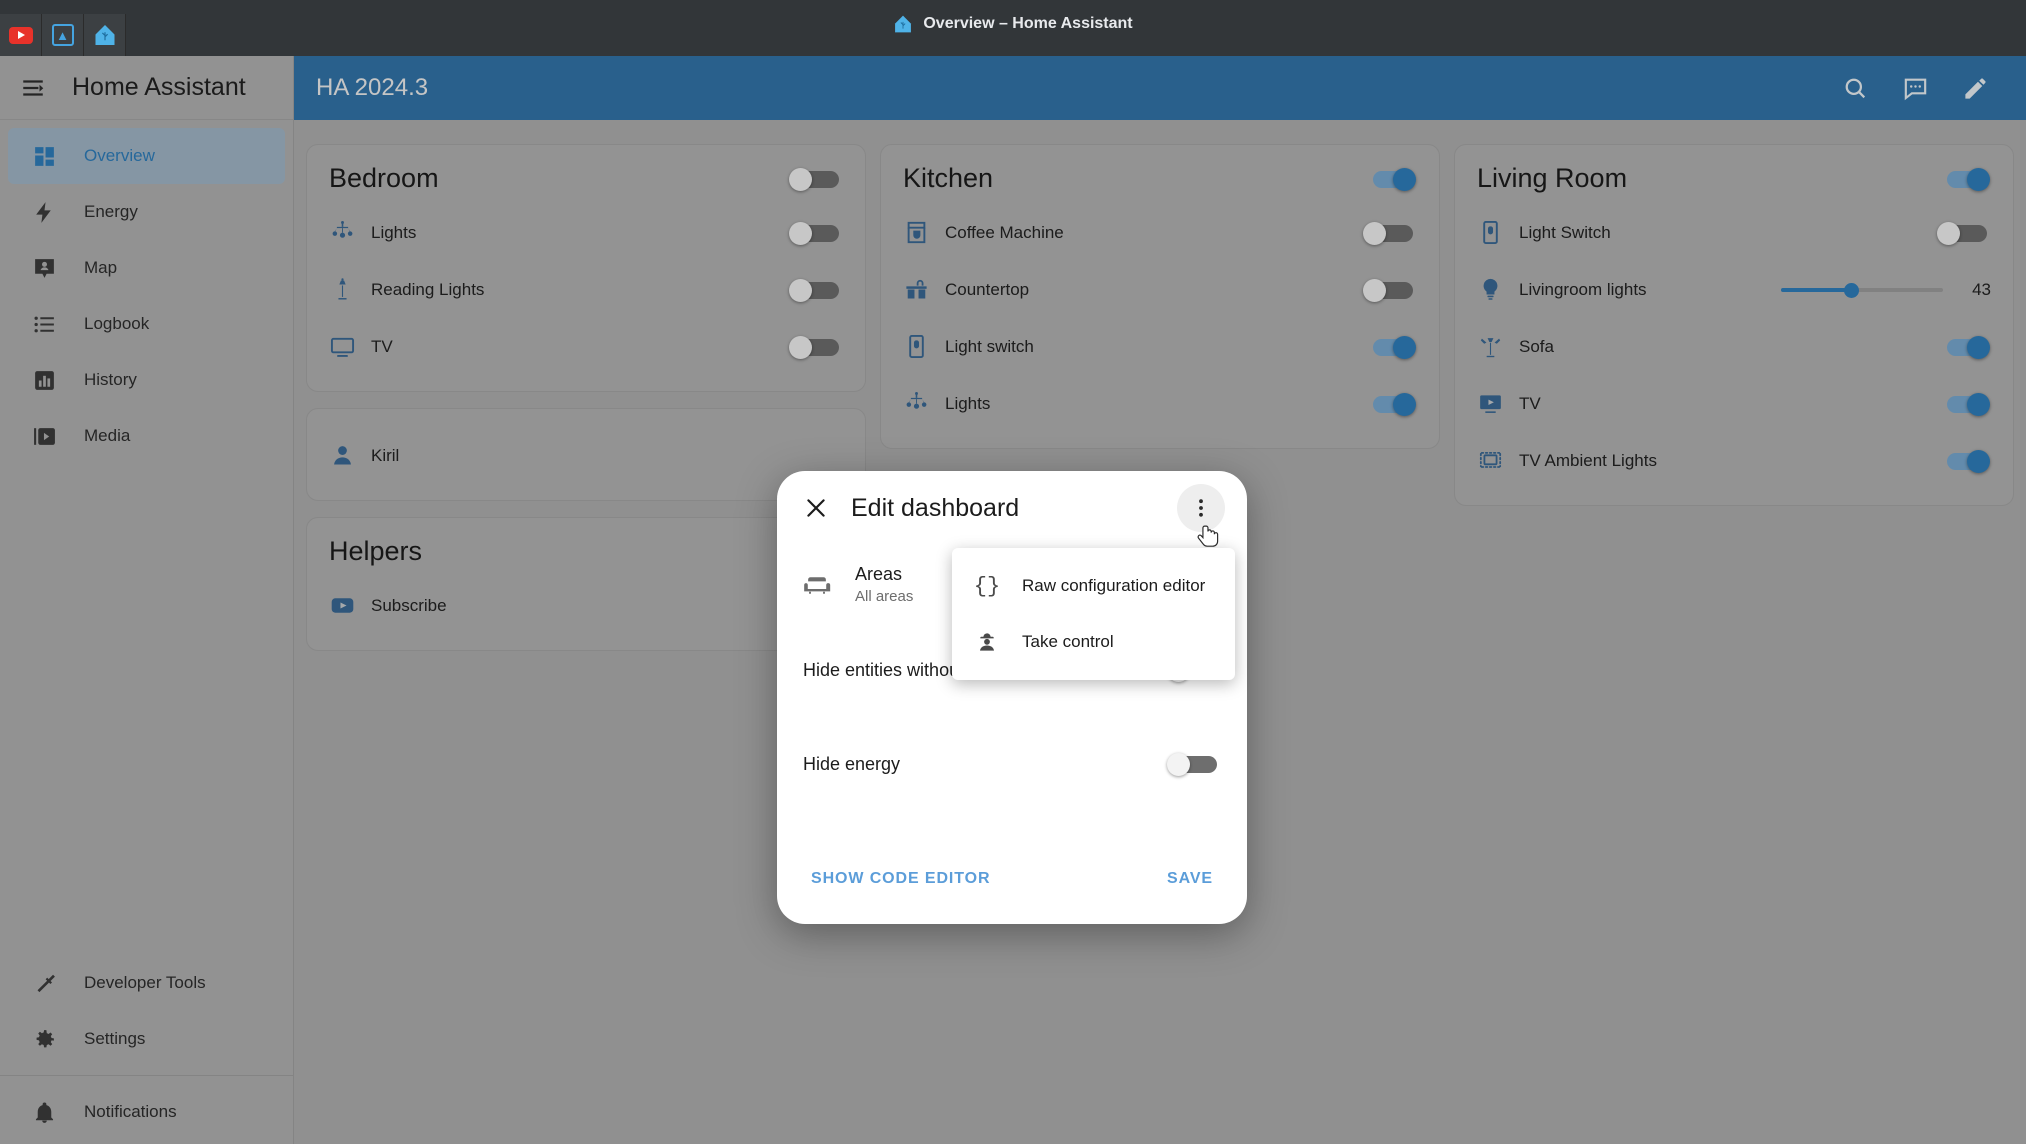  What do you see at coordinates (829, 584) in the screenshot?
I see `sofa-icon` at bounding box center [829, 584].